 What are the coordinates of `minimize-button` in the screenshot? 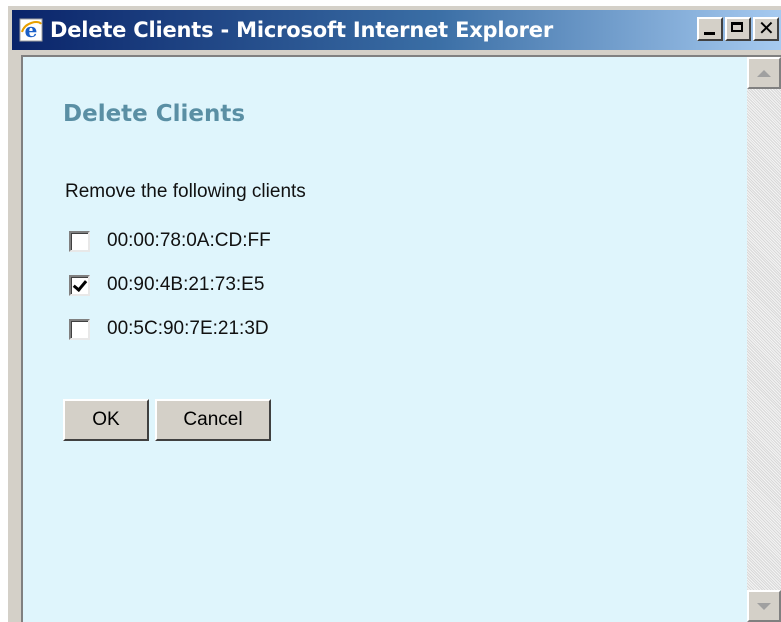 It's located at (710, 29).